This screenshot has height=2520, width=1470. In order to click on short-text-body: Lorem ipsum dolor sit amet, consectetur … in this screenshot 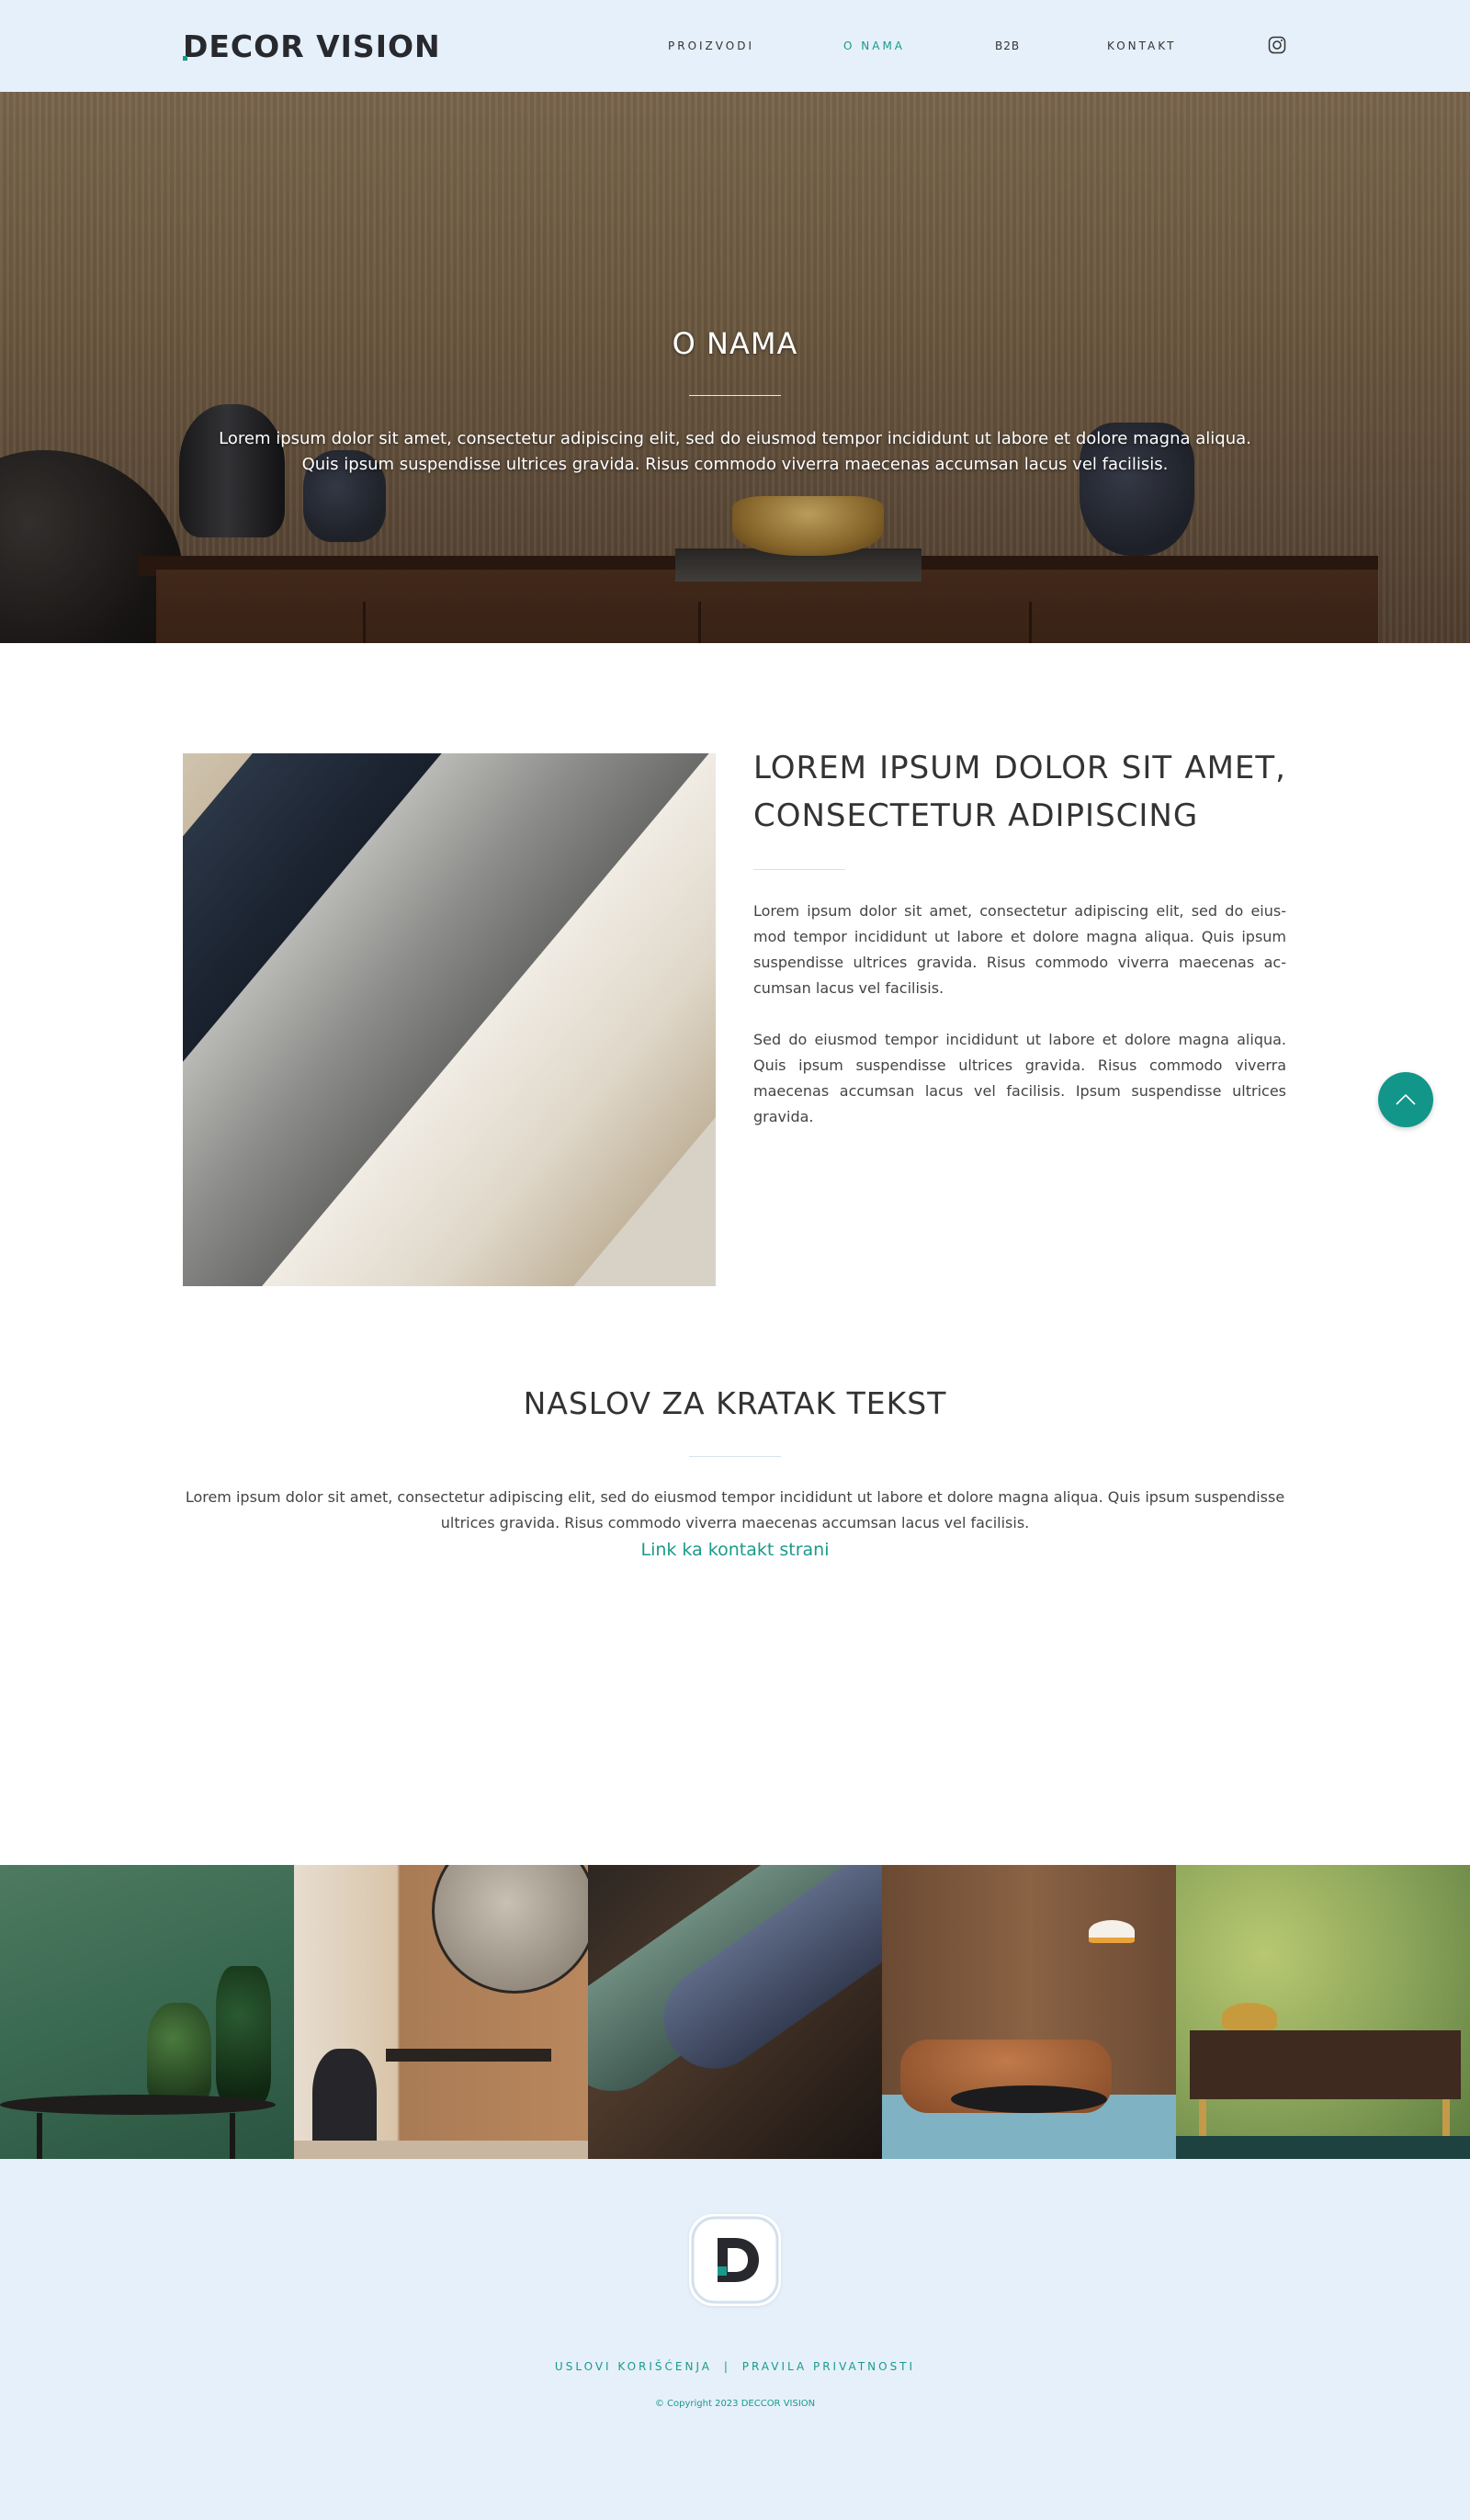, I will do `click(735, 1509)`.